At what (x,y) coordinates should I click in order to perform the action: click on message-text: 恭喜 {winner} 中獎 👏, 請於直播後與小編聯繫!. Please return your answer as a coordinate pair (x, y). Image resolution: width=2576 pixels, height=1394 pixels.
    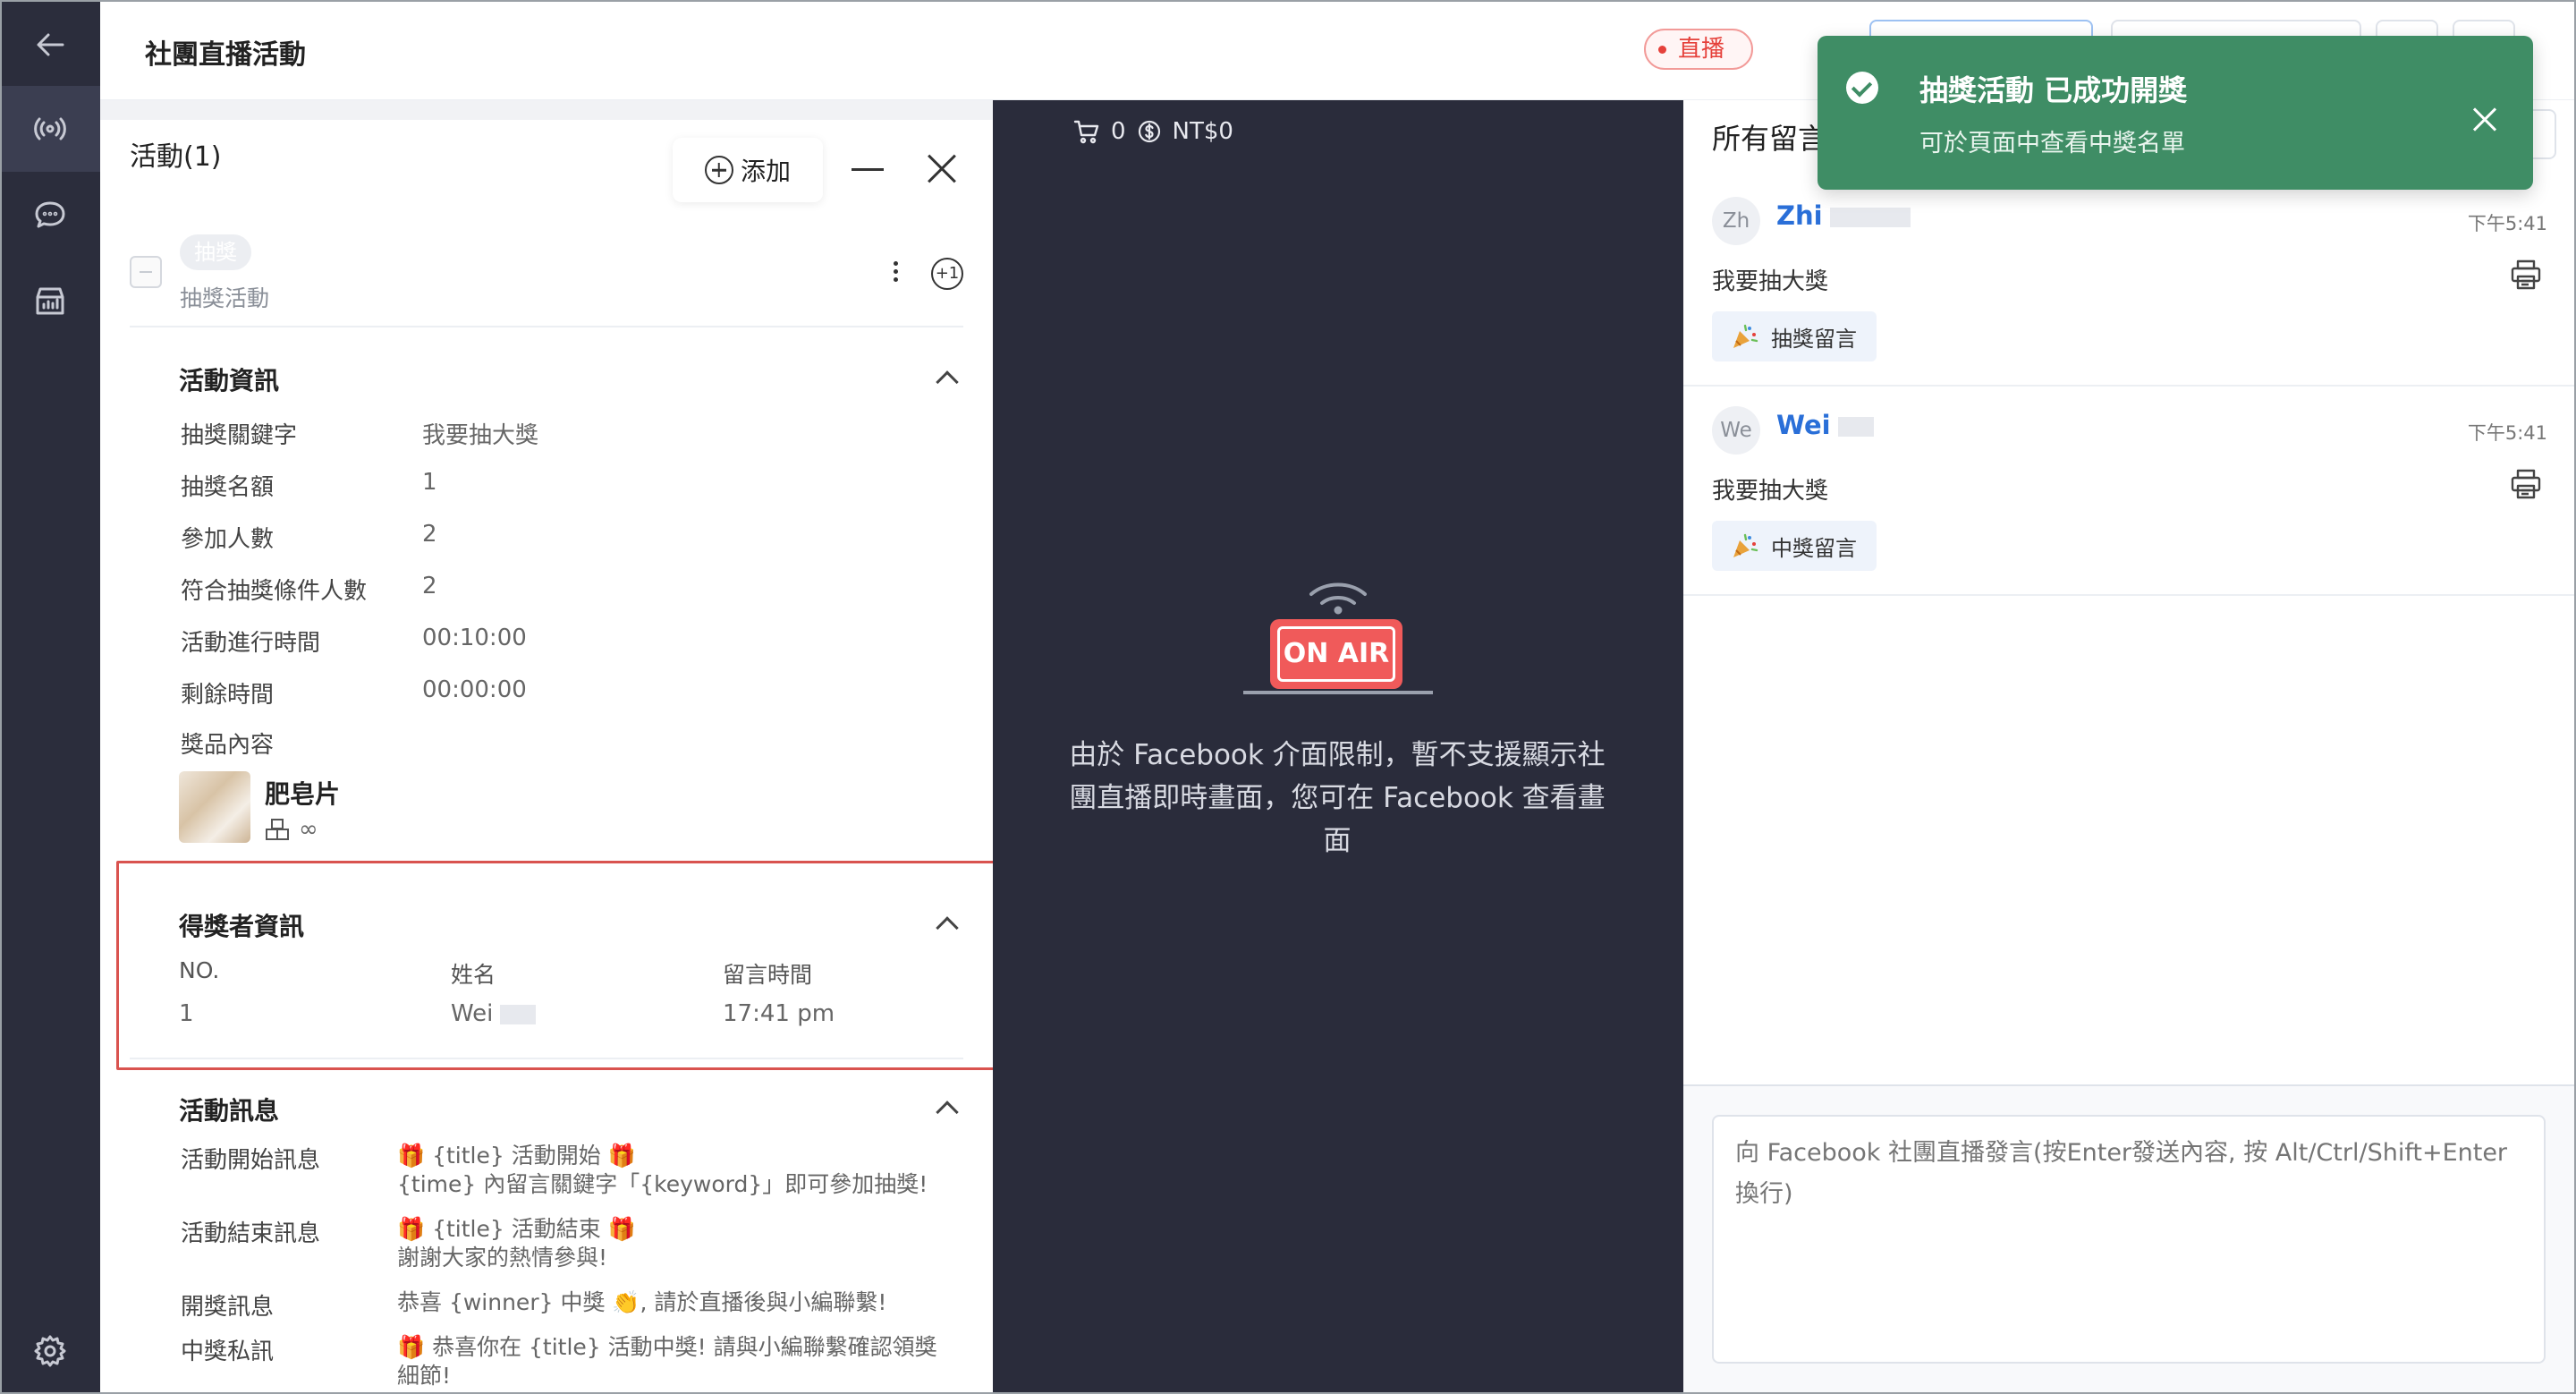
    Looking at the image, I should click on (683, 1302).